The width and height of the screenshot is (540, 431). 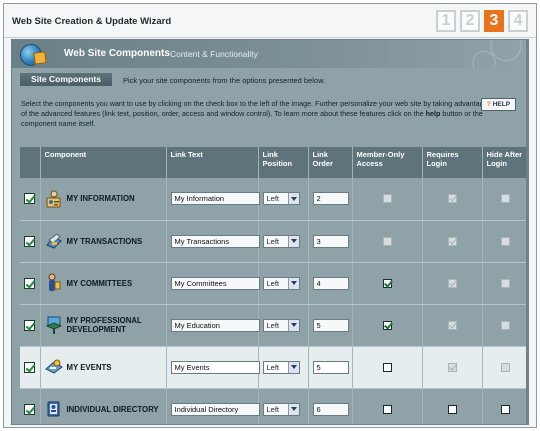 I want to click on step-2-button: 2, so click(x=470, y=21).